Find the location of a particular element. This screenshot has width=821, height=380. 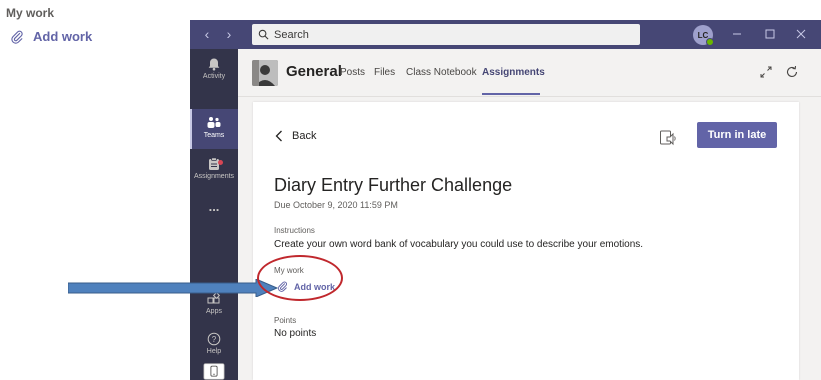

assignment-title: Diary Entry Further Challenge is located at coordinates (393, 185).